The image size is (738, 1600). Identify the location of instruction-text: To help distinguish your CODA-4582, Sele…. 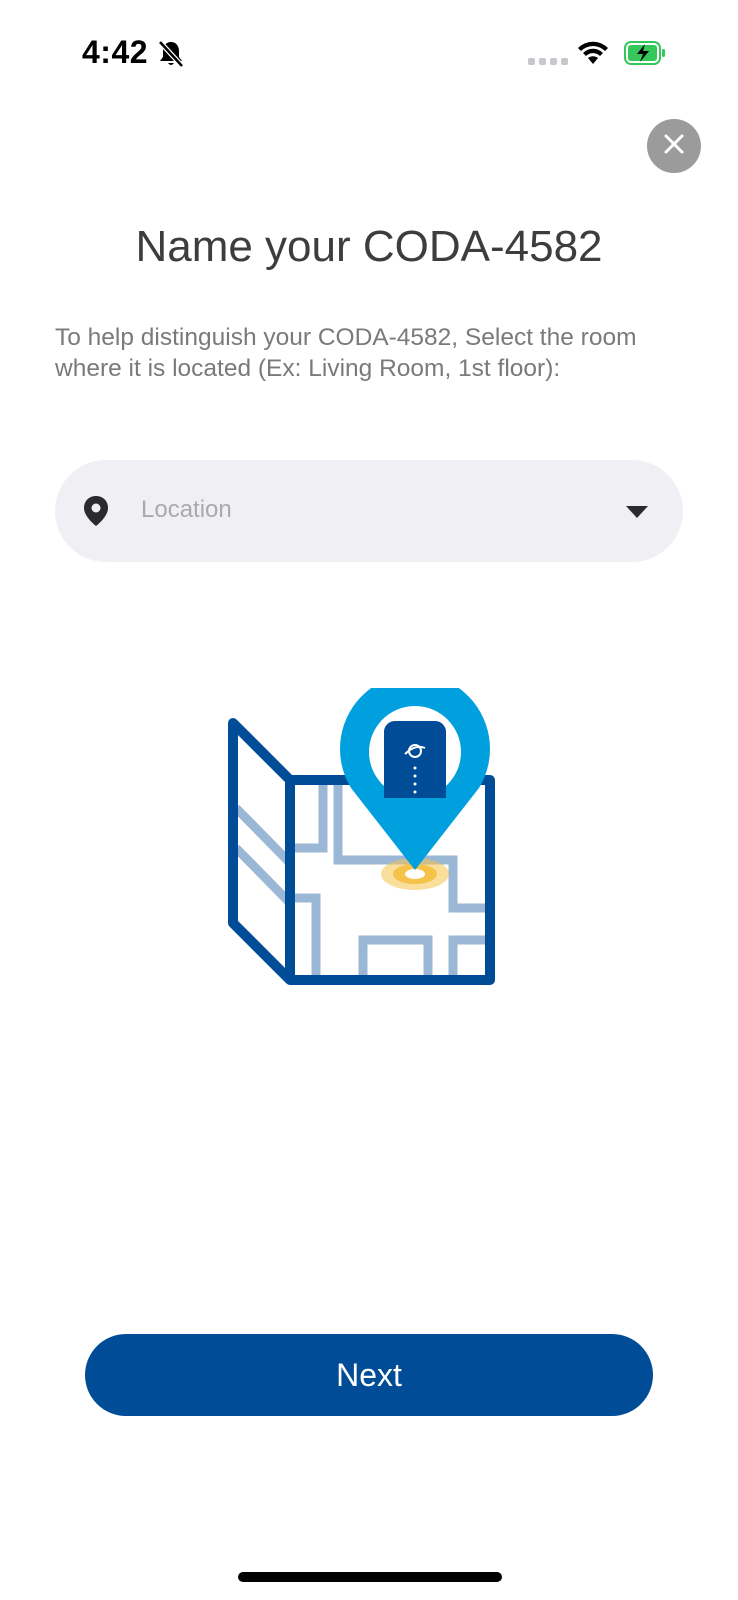
(346, 353).